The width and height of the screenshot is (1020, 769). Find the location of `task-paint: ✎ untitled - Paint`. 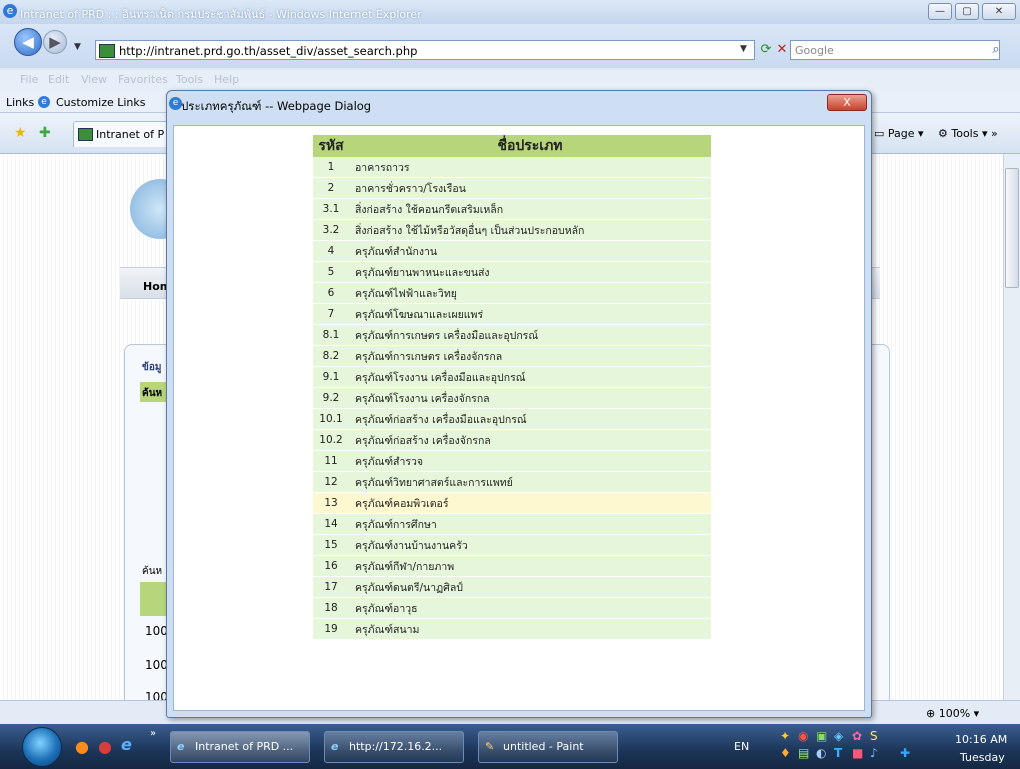

task-paint: ✎ untitled - Paint is located at coordinates (548, 747).